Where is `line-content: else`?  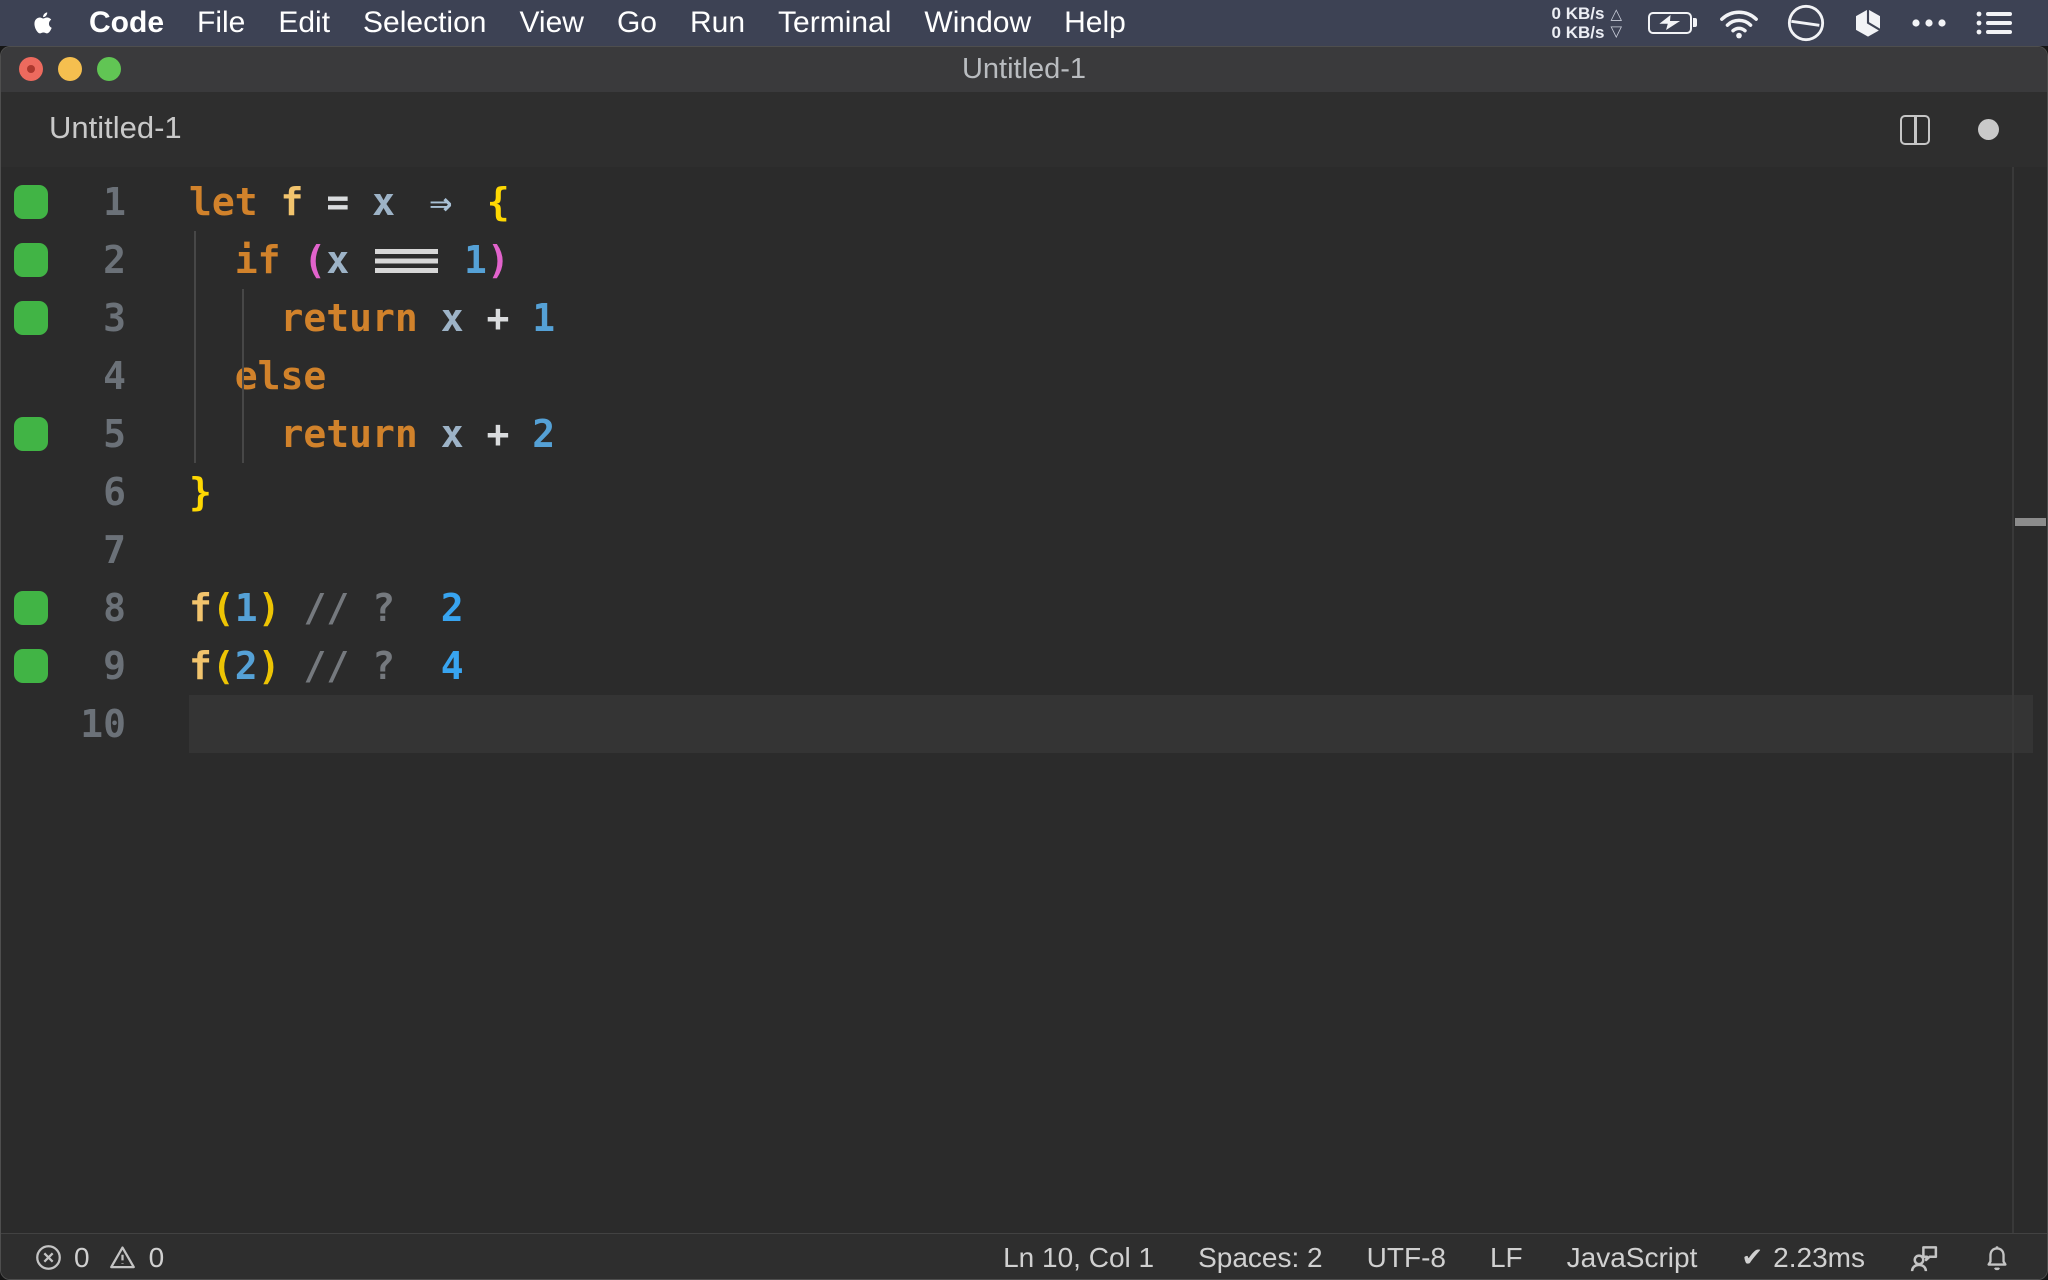
line-content: else is located at coordinates (1118, 376).